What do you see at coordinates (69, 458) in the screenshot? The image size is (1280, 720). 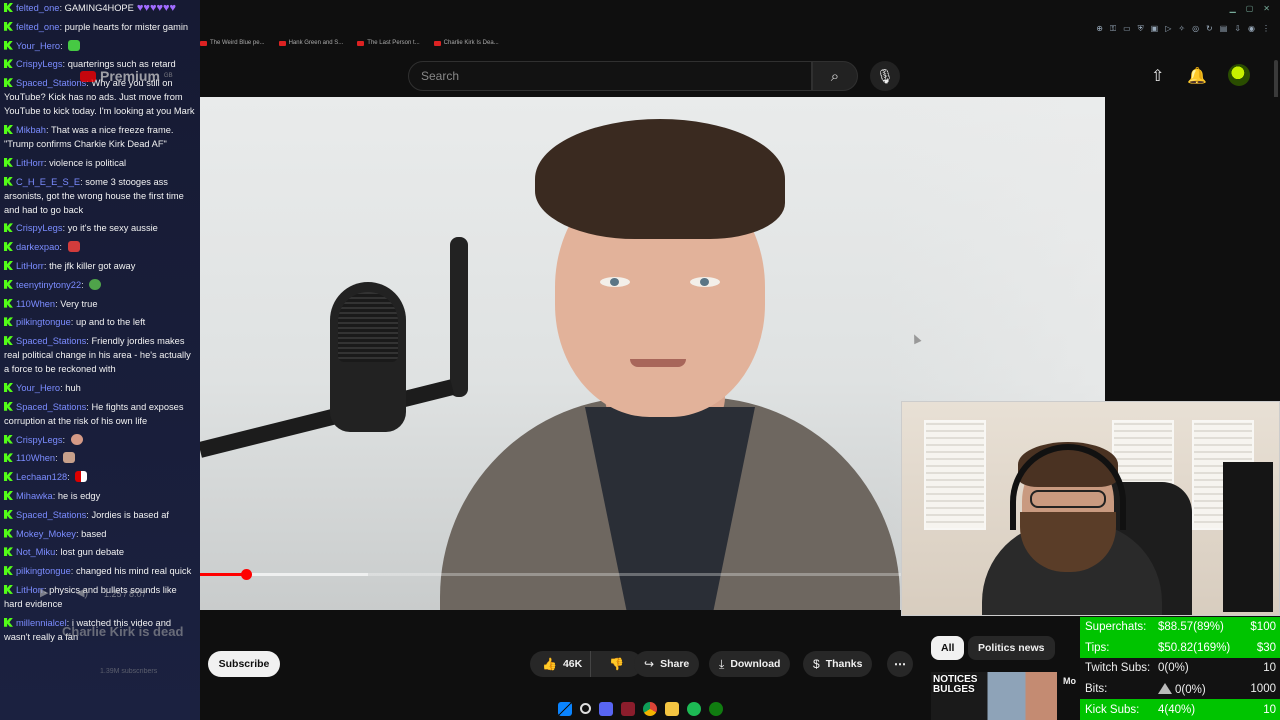 I see `face-emote-icon` at bounding box center [69, 458].